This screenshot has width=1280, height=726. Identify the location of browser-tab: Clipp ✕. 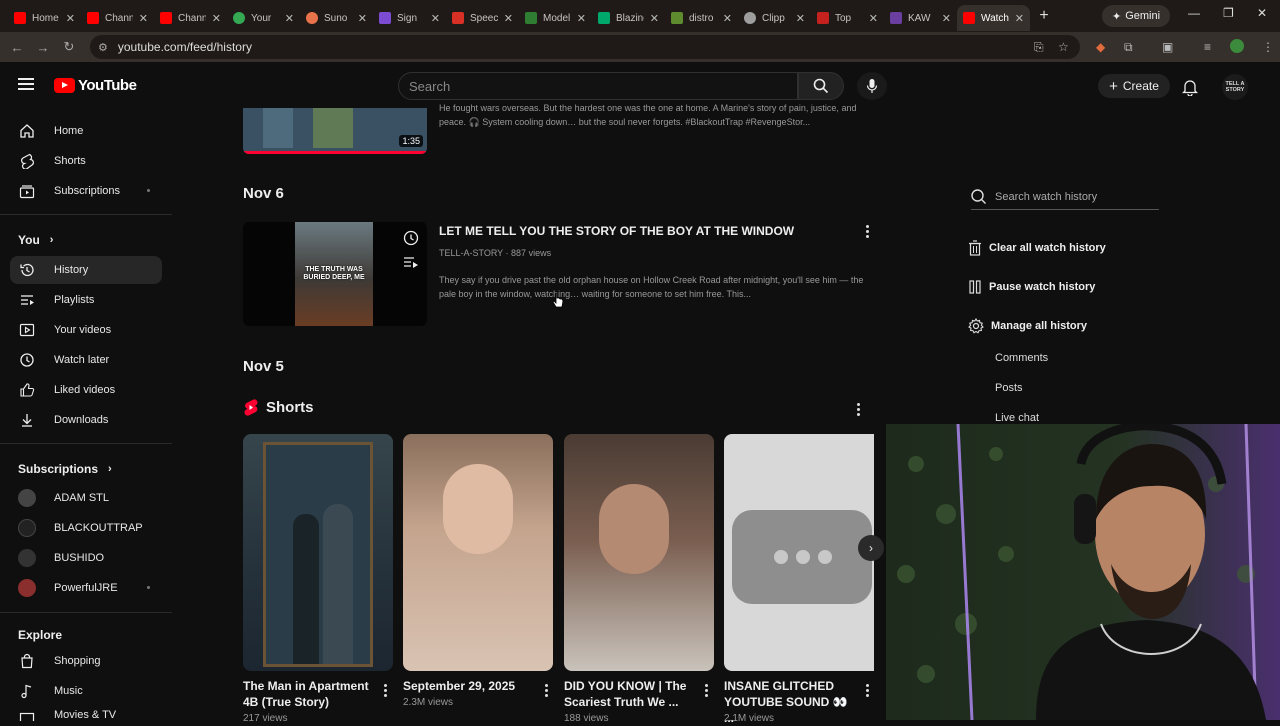
(774, 18).